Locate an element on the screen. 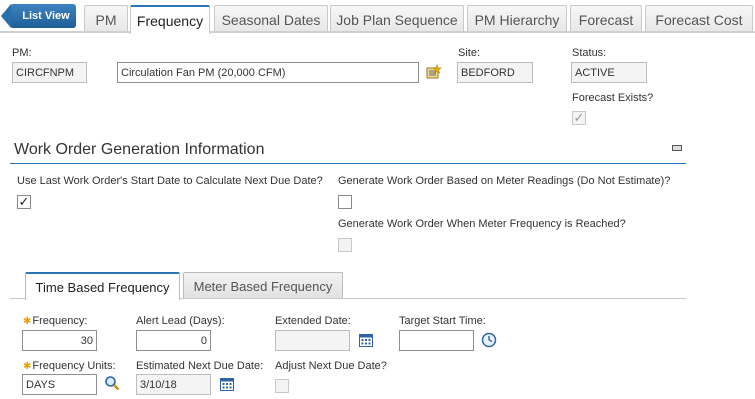  est-next-due-label: Estimated Next Due Date: is located at coordinates (200, 366).